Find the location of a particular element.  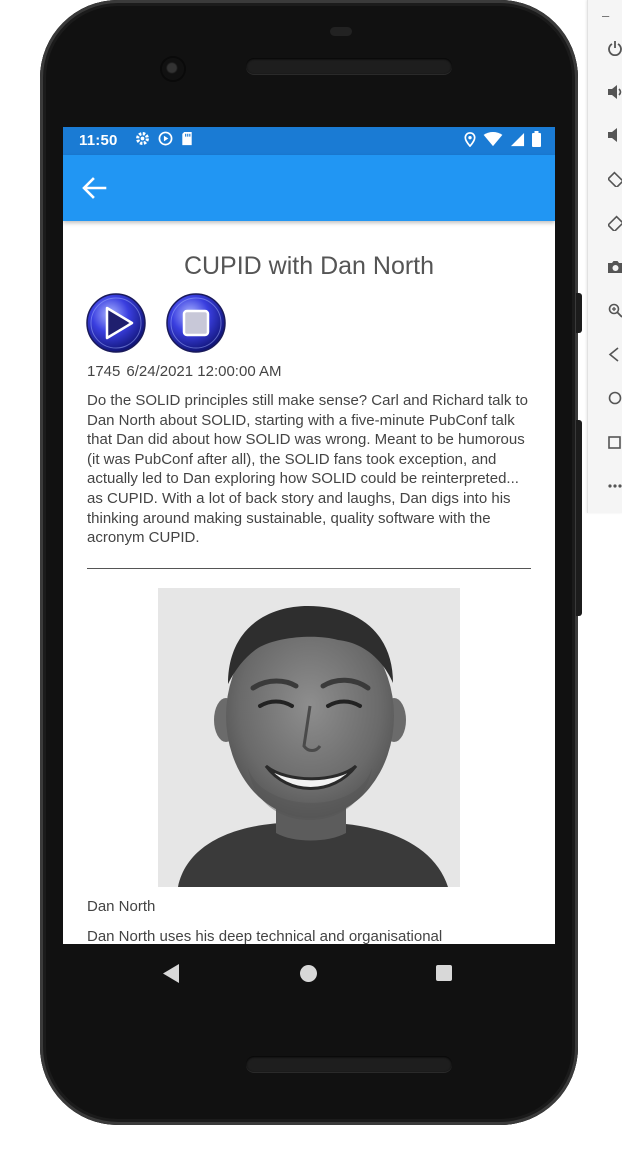

top-sensor is located at coordinates (341, 31).